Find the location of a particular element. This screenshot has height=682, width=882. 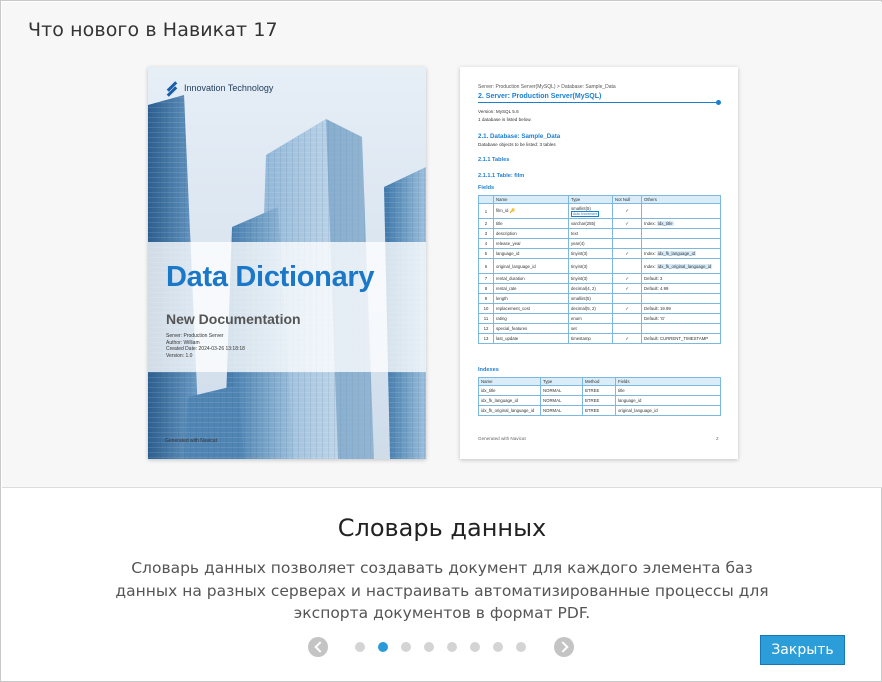

server-version: Version: MySQL 5.6 is located at coordinates (498, 111).